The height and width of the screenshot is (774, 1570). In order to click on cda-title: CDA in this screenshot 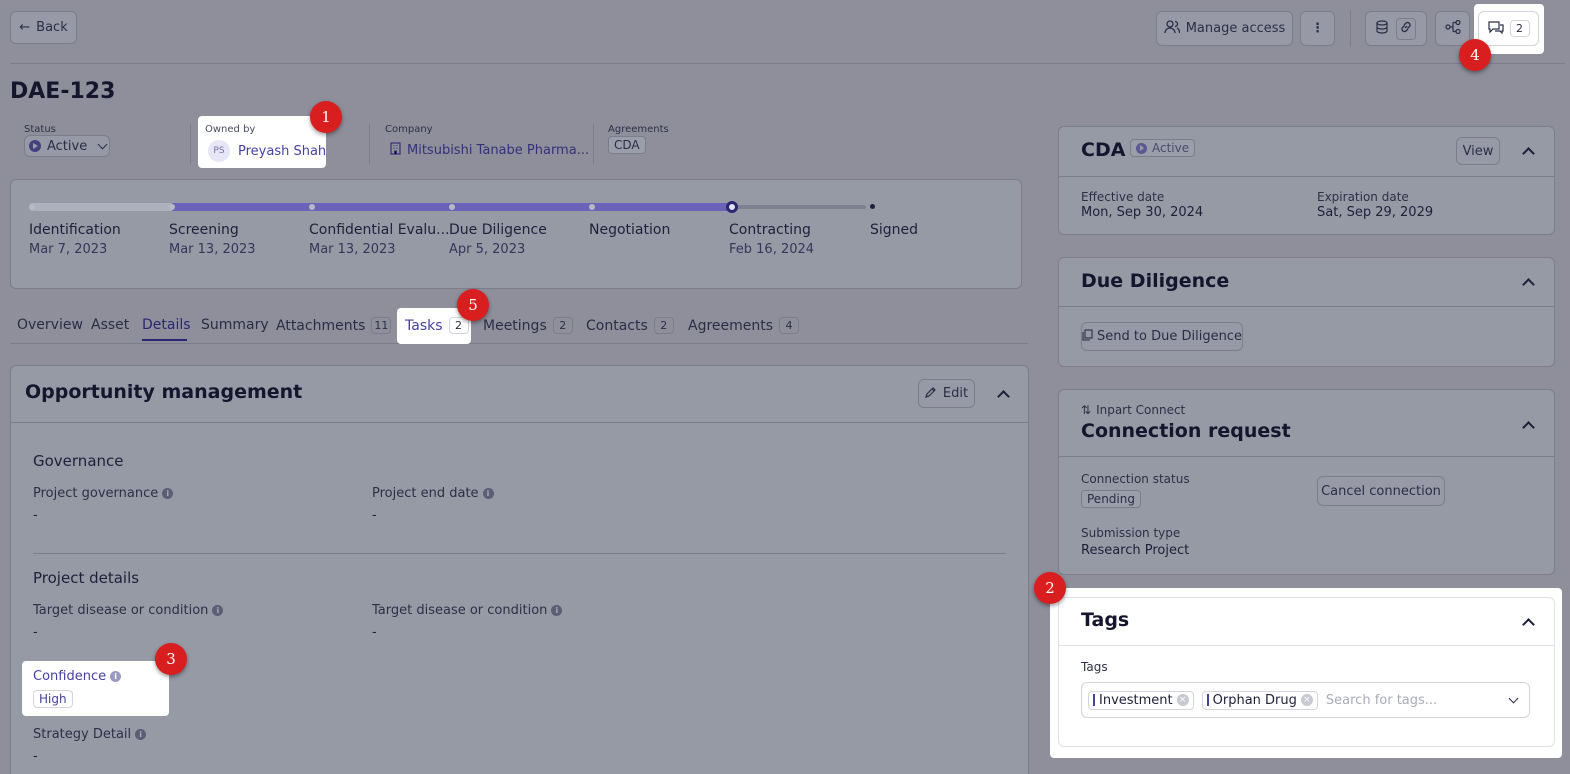, I will do `click(1103, 150)`.